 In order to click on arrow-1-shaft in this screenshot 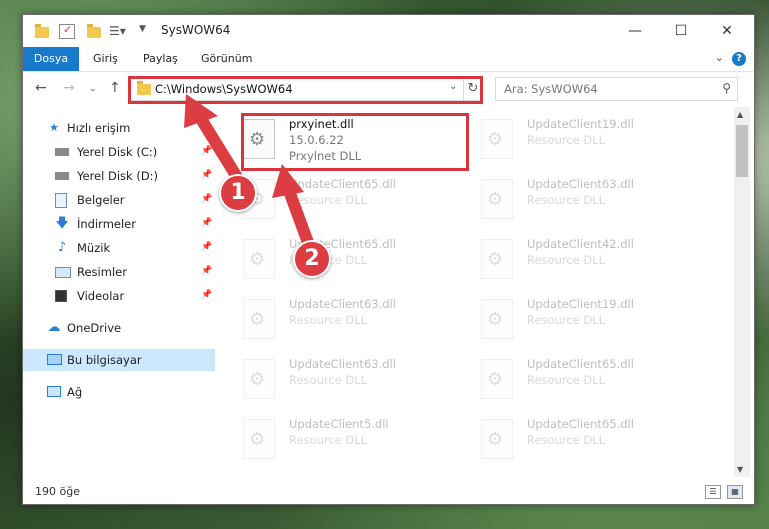, I will do `click(219, 148)`.